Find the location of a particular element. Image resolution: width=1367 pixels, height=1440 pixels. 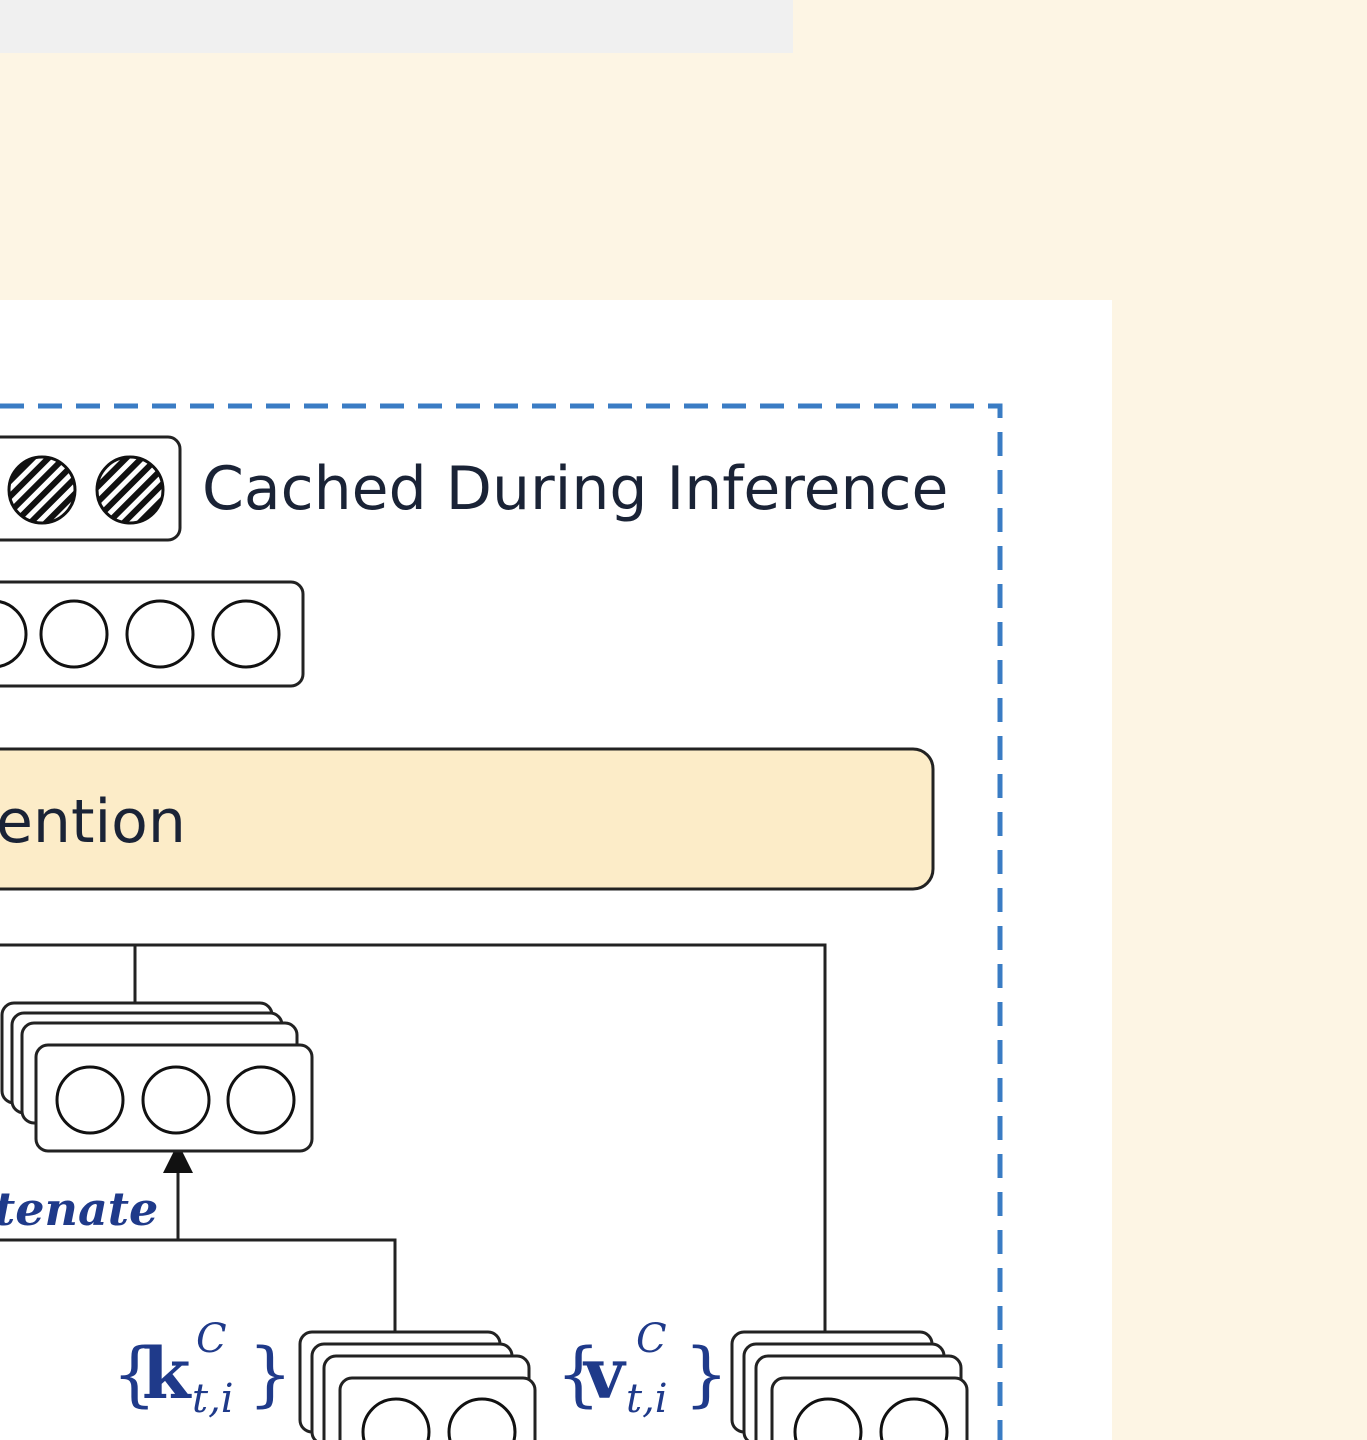

concatenated-key-stack is located at coordinates (157, 1077).